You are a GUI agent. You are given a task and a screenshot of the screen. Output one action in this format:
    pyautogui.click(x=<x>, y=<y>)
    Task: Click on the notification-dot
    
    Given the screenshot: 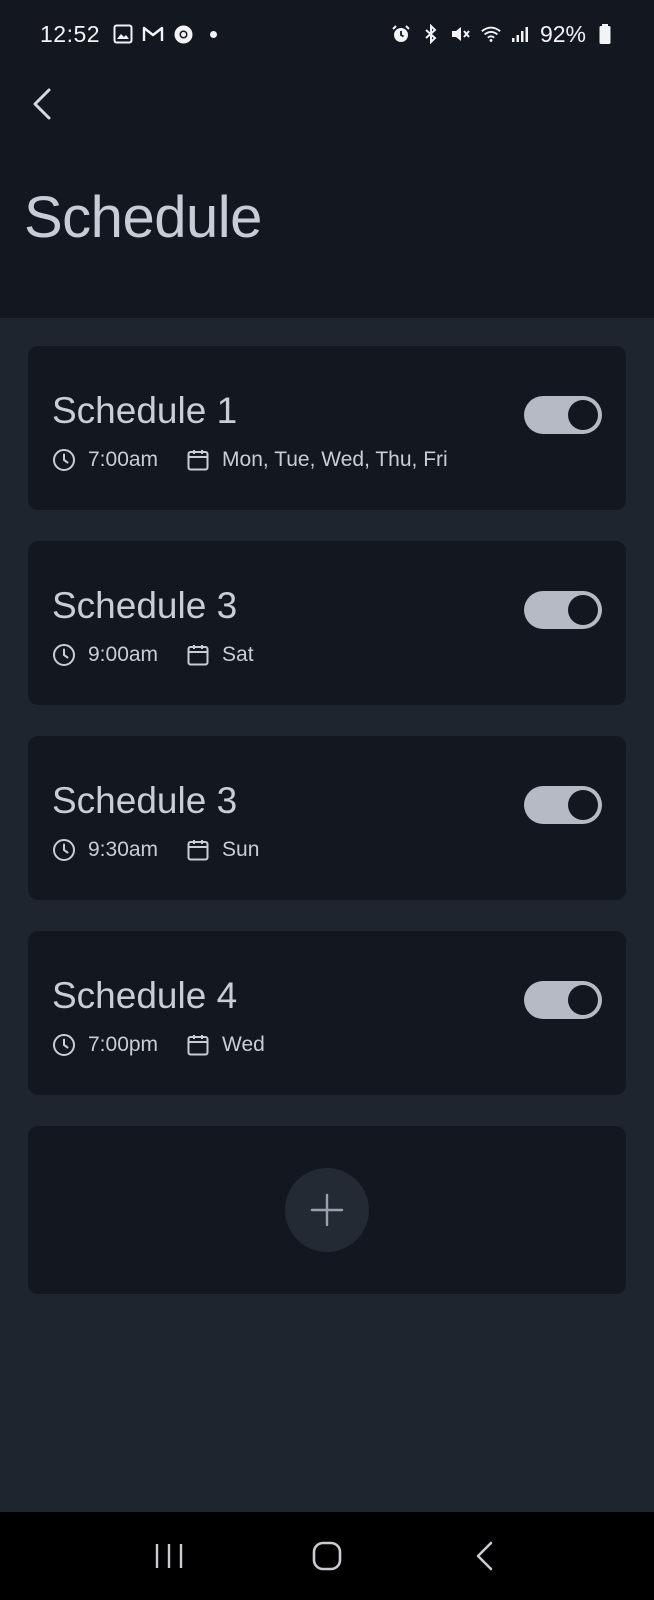 What is the action you would take?
    pyautogui.click(x=214, y=34)
    